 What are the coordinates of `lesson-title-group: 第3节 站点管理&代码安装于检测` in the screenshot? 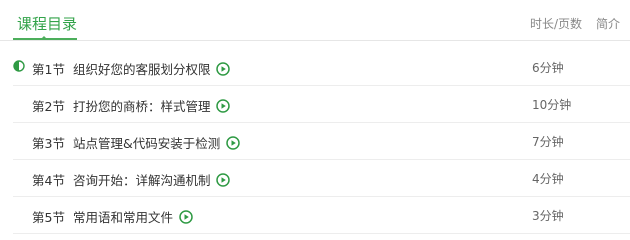 It's located at (136, 142).